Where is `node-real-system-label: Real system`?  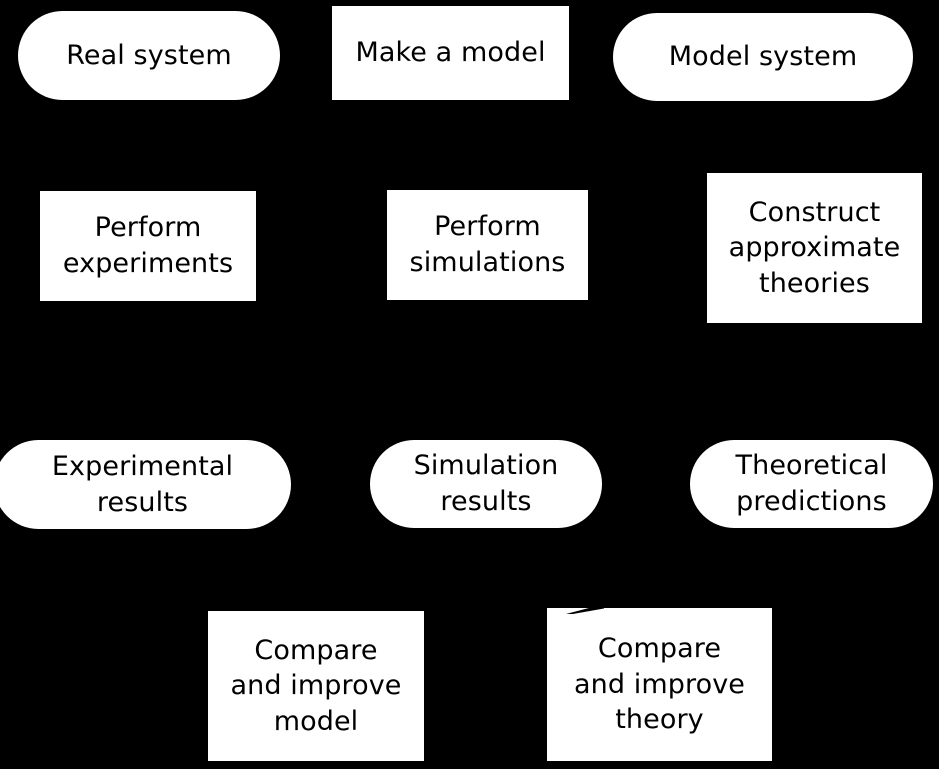
node-real-system-label: Real system is located at coordinates (149, 55).